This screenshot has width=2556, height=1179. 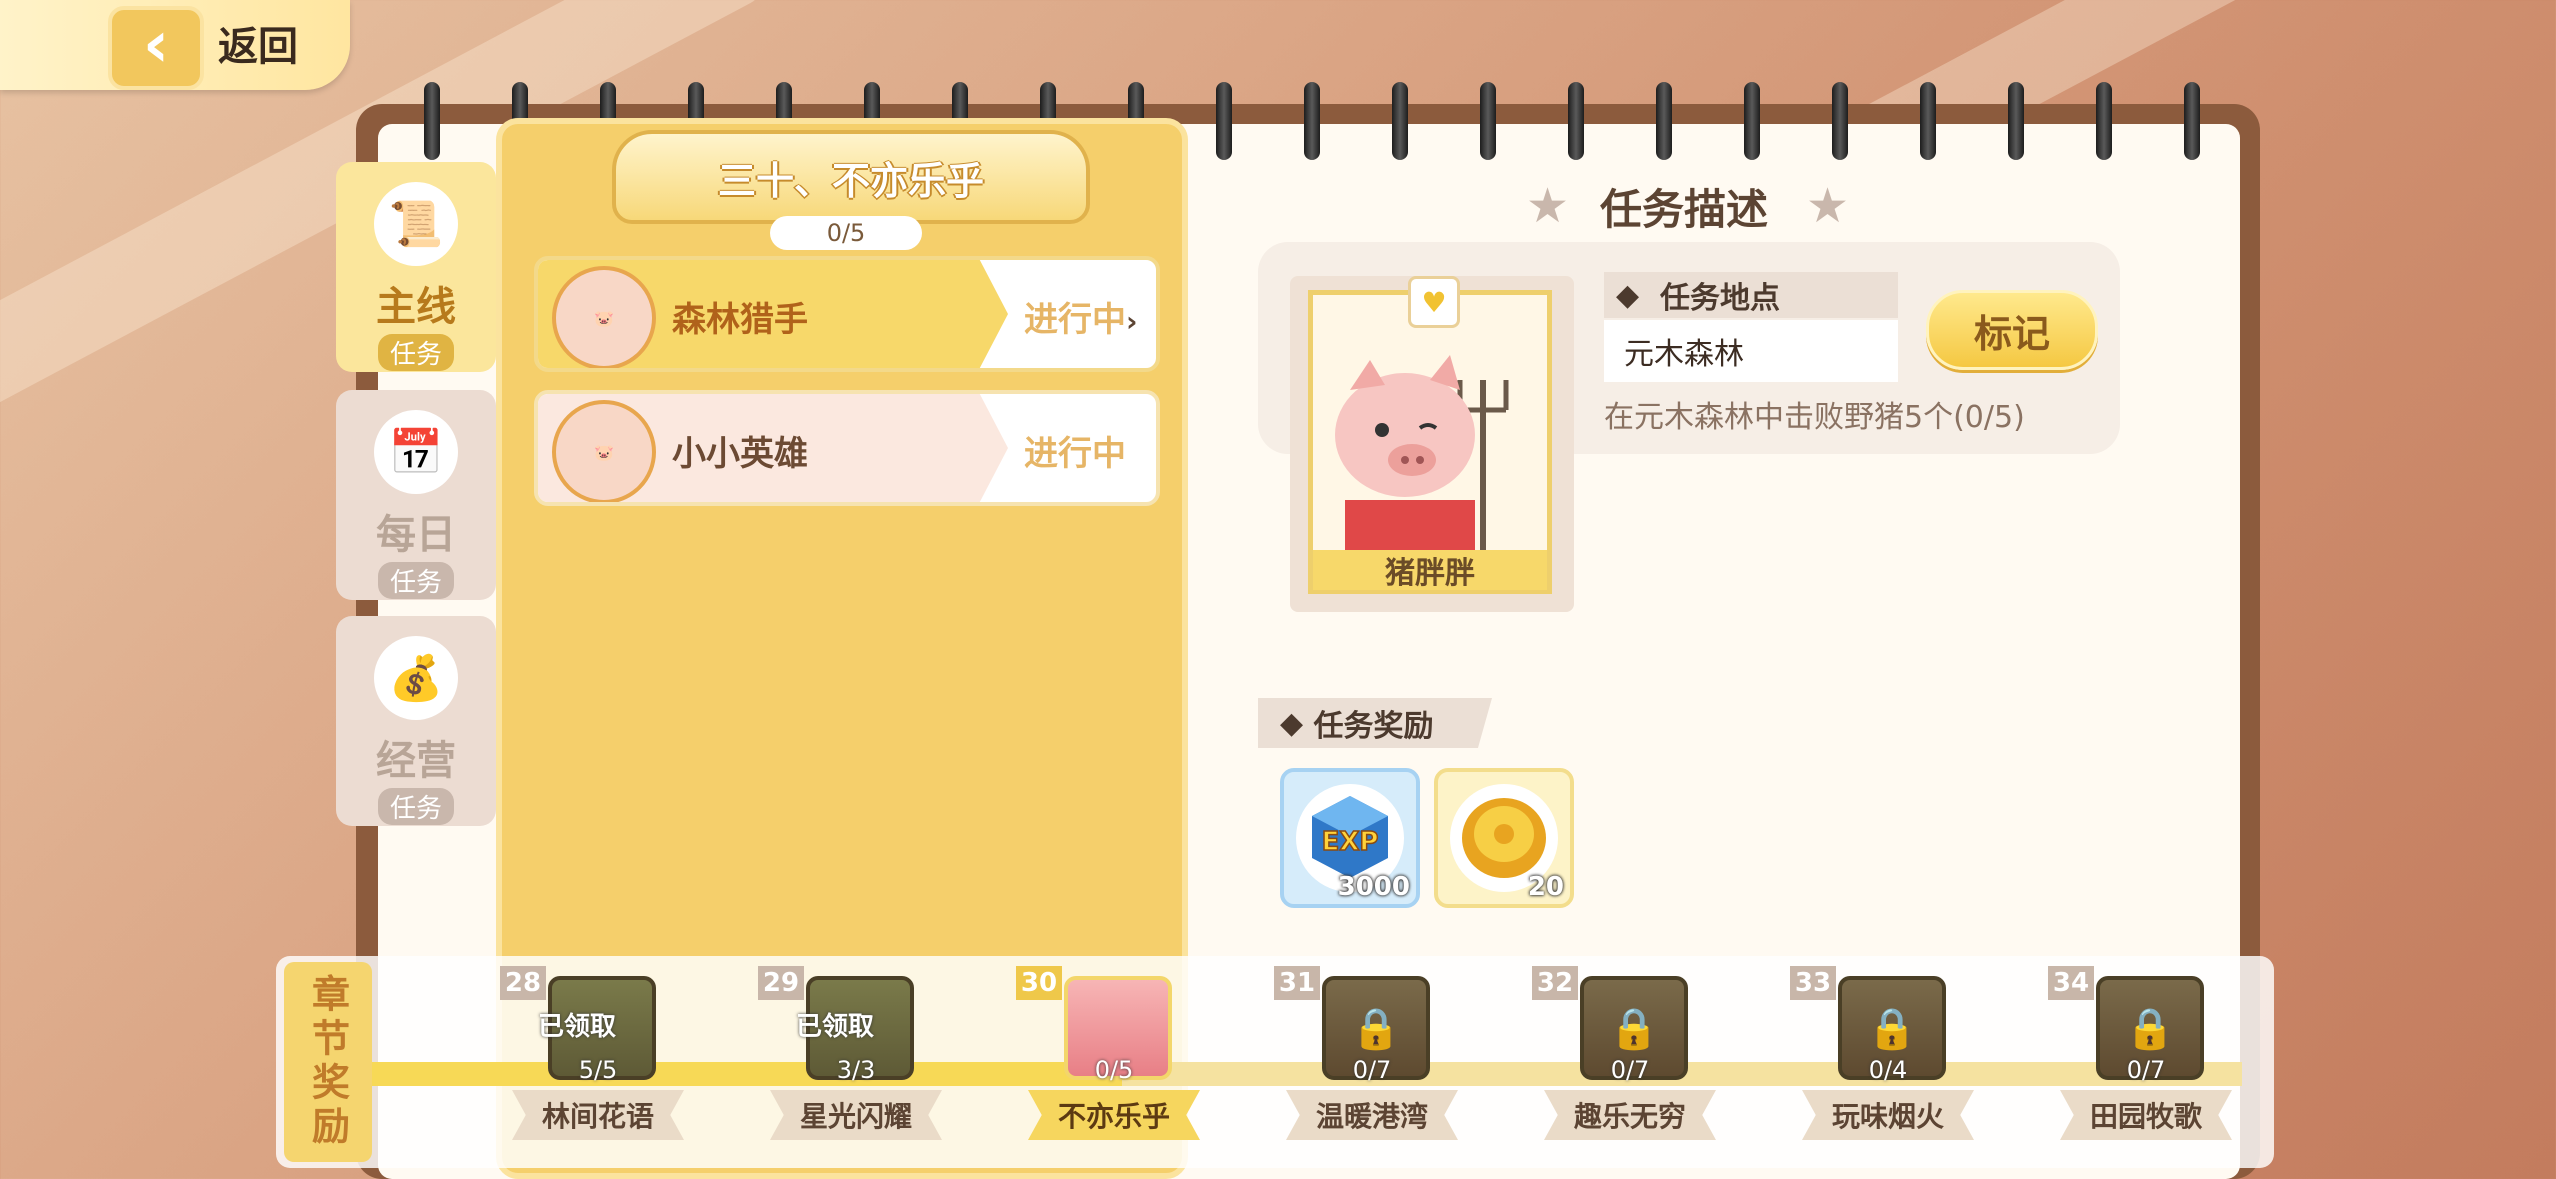 I want to click on chapter-reward-item: 30 0/5 不亦乐乎, so click(x=1118, y=1066).